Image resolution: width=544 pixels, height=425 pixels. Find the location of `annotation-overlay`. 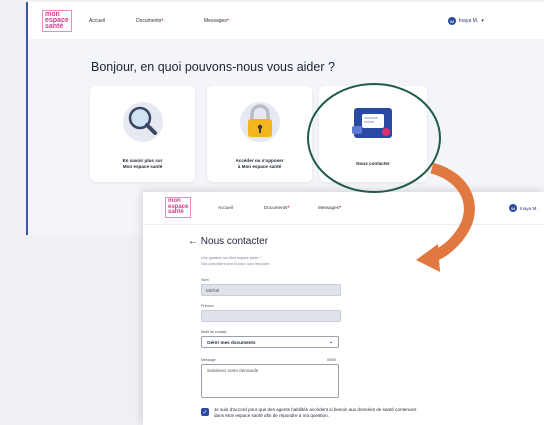

annotation-overlay is located at coordinates (391, 177).